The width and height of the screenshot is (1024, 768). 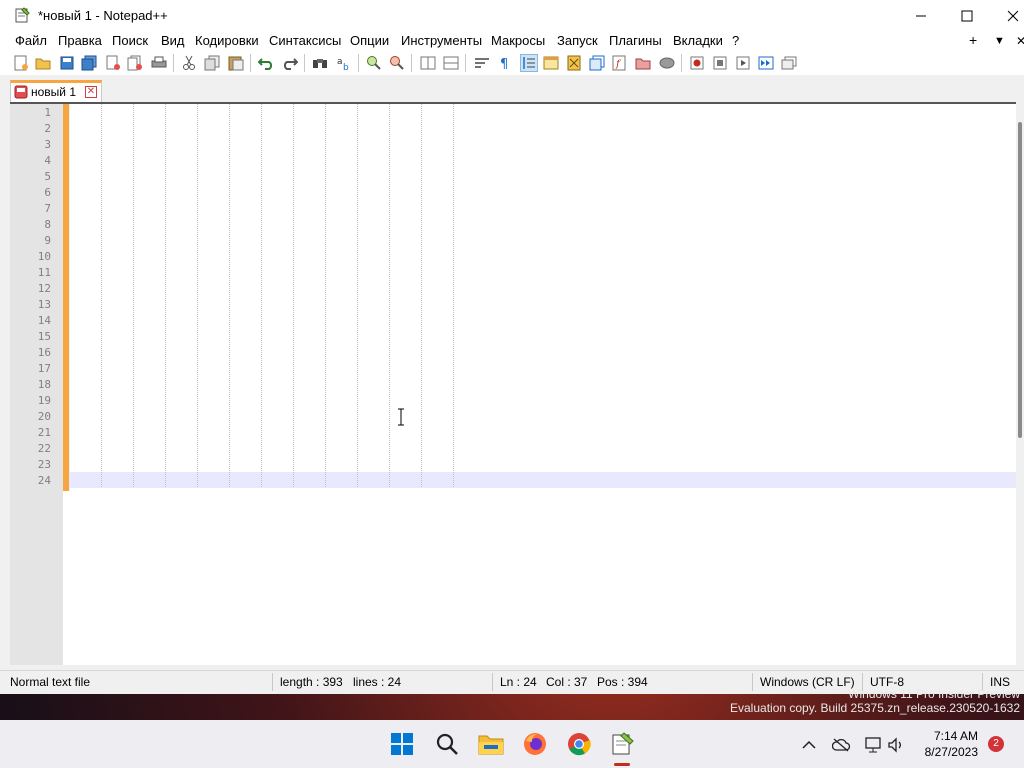 What do you see at coordinates (31, 40) in the screenshot?
I see `menu-file: Файл` at bounding box center [31, 40].